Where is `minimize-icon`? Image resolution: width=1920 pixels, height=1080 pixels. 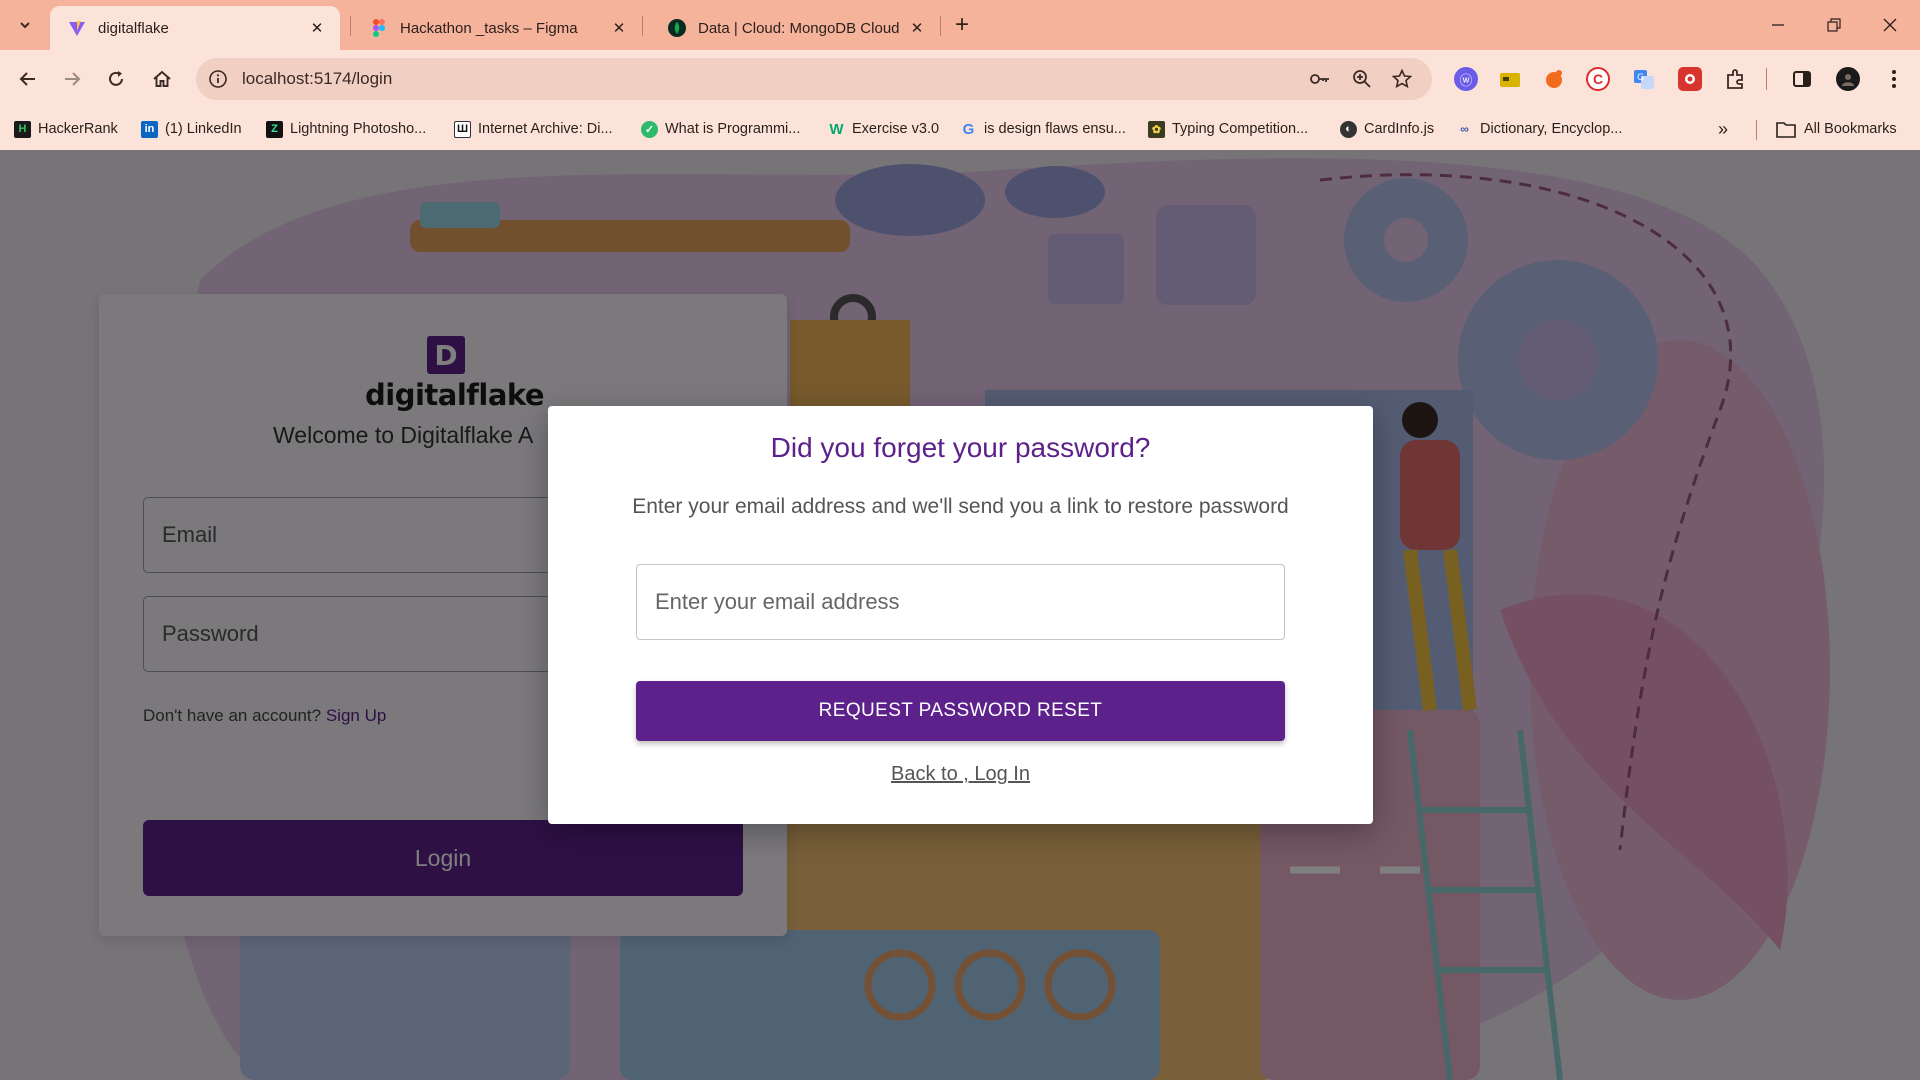 minimize-icon is located at coordinates (1778, 25).